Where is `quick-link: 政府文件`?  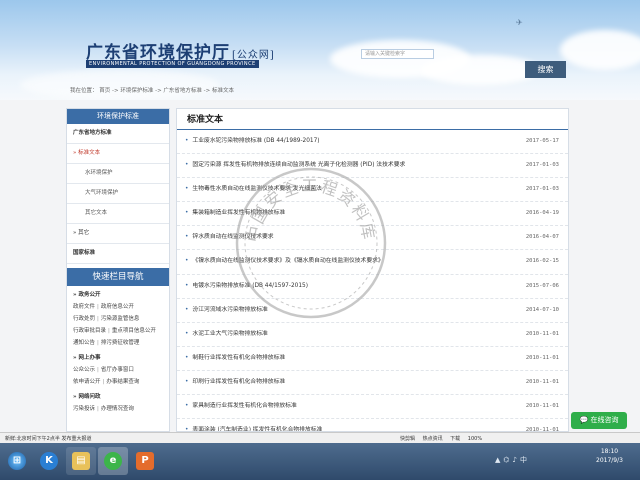 quick-link: 政府文件 is located at coordinates (84, 307).